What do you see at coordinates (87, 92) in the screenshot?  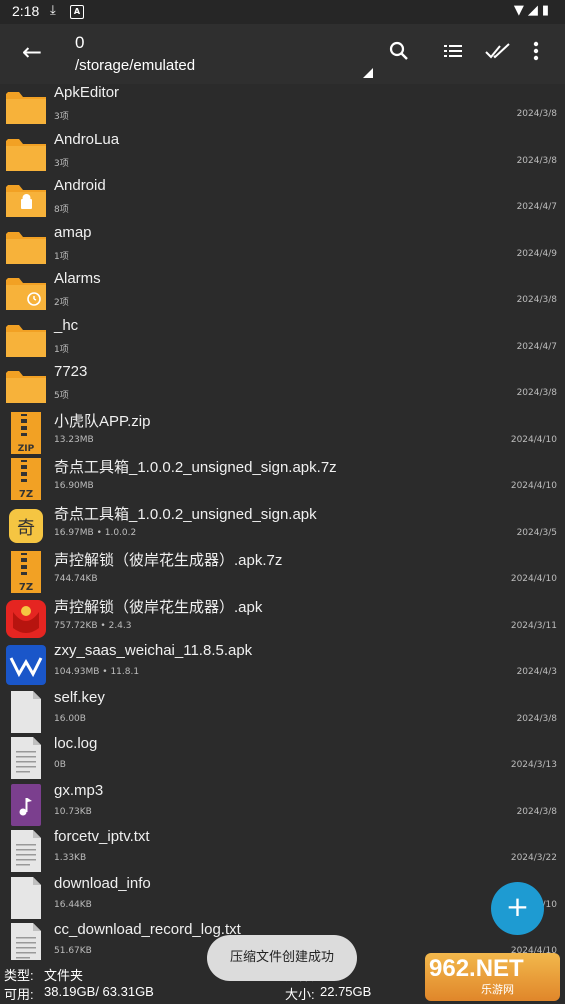 I see `file-name: ApkEditor` at bounding box center [87, 92].